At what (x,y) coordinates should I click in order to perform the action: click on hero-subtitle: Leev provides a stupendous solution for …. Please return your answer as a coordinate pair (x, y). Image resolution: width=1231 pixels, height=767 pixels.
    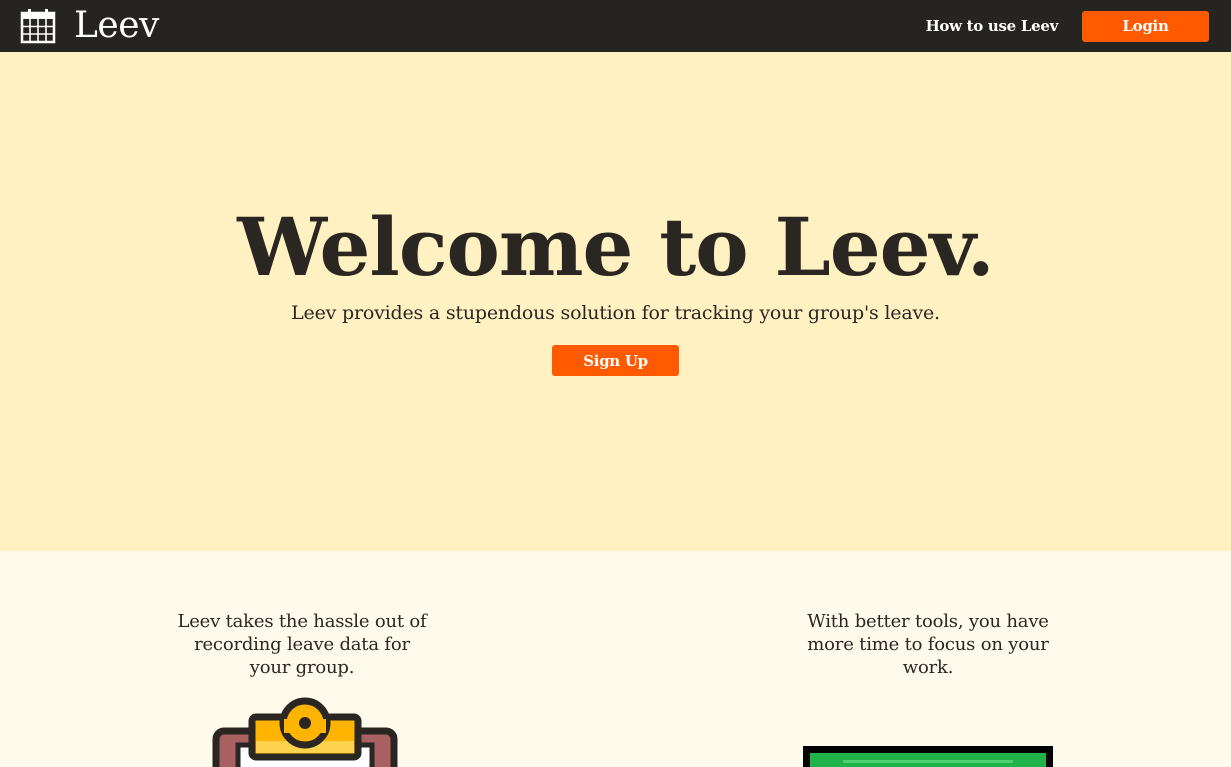
    Looking at the image, I should click on (615, 313).